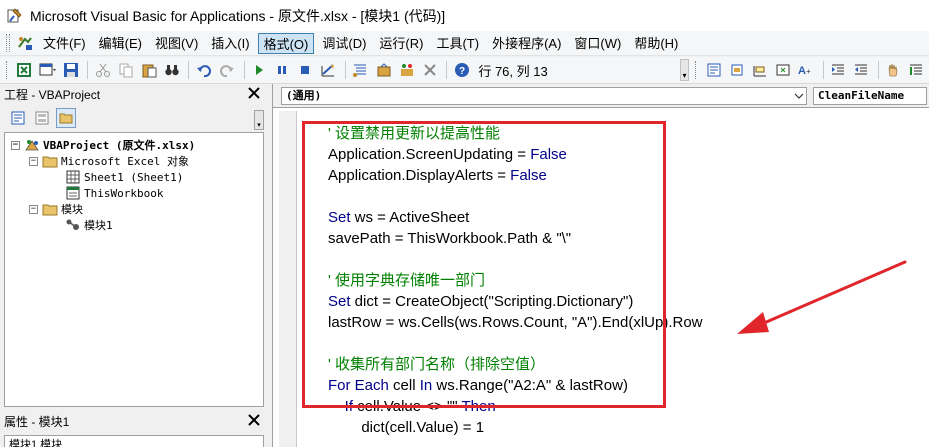 The image size is (929, 447). What do you see at coordinates (73, 193) in the screenshot?
I see `workbook-icon` at bounding box center [73, 193].